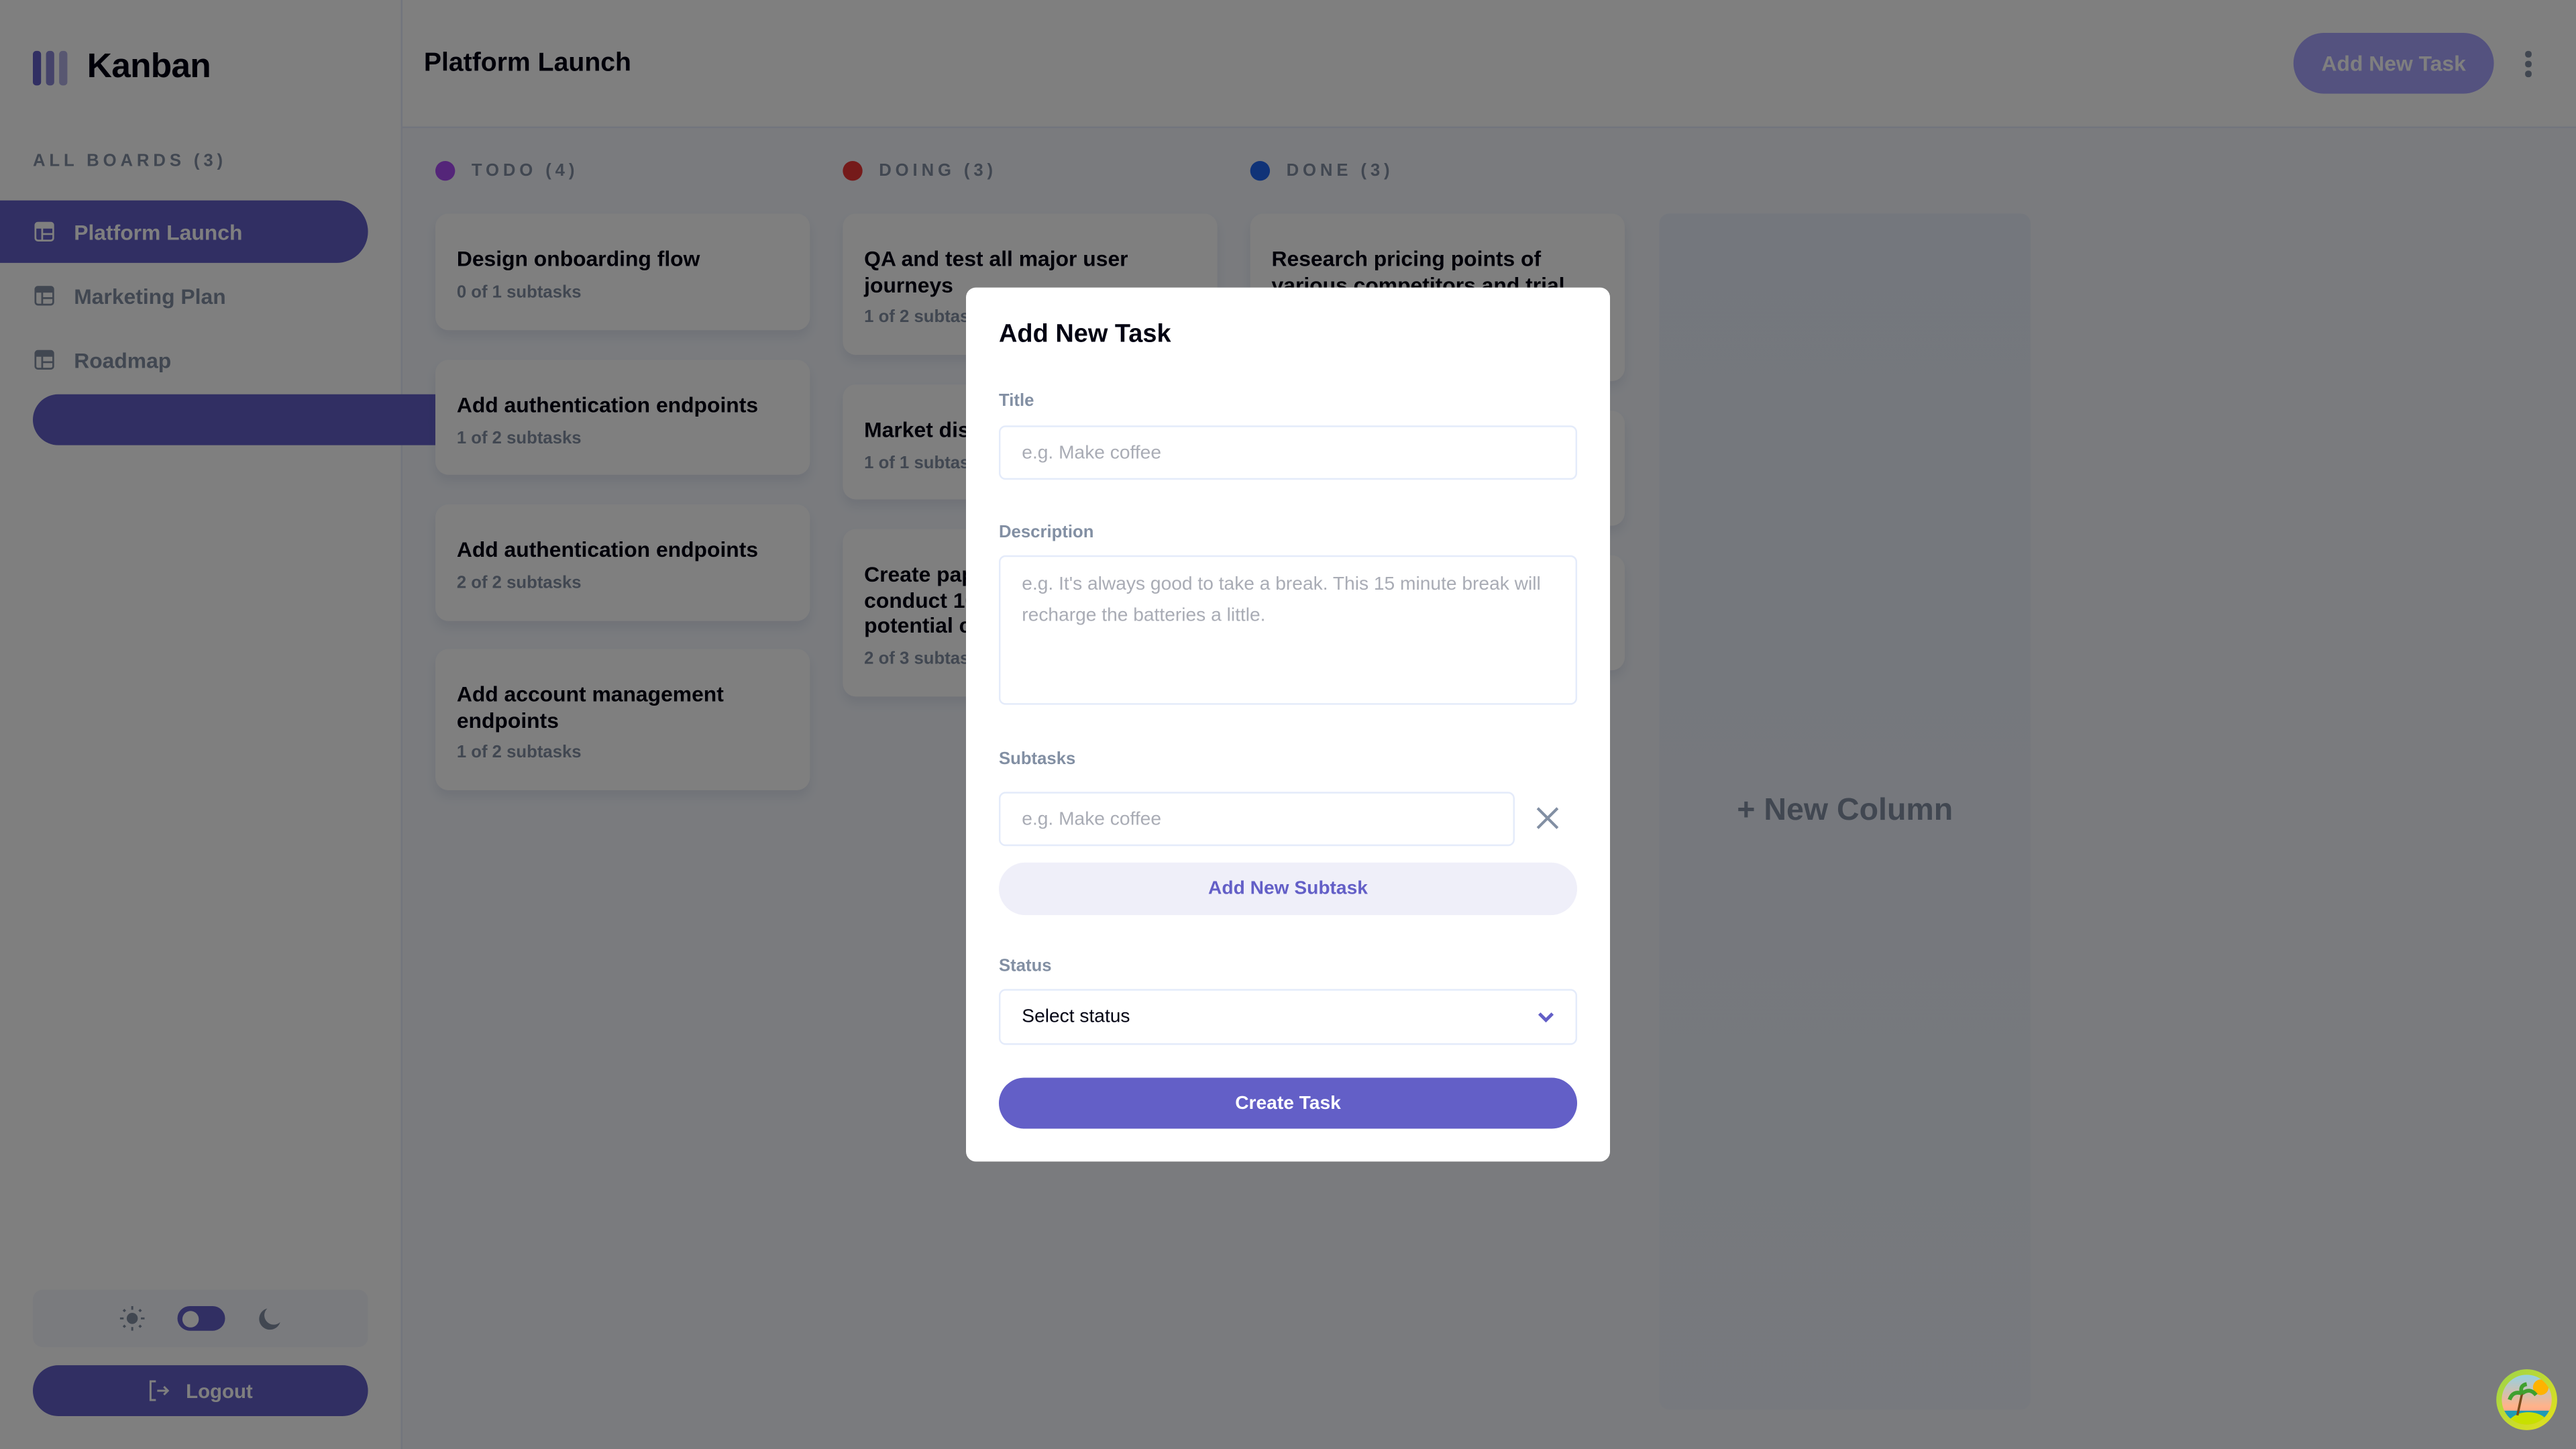 This screenshot has height=1449, width=2576. What do you see at coordinates (1046, 532) in the screenshot?
I see `description-label: Description` at bounding box center [1046, 532].